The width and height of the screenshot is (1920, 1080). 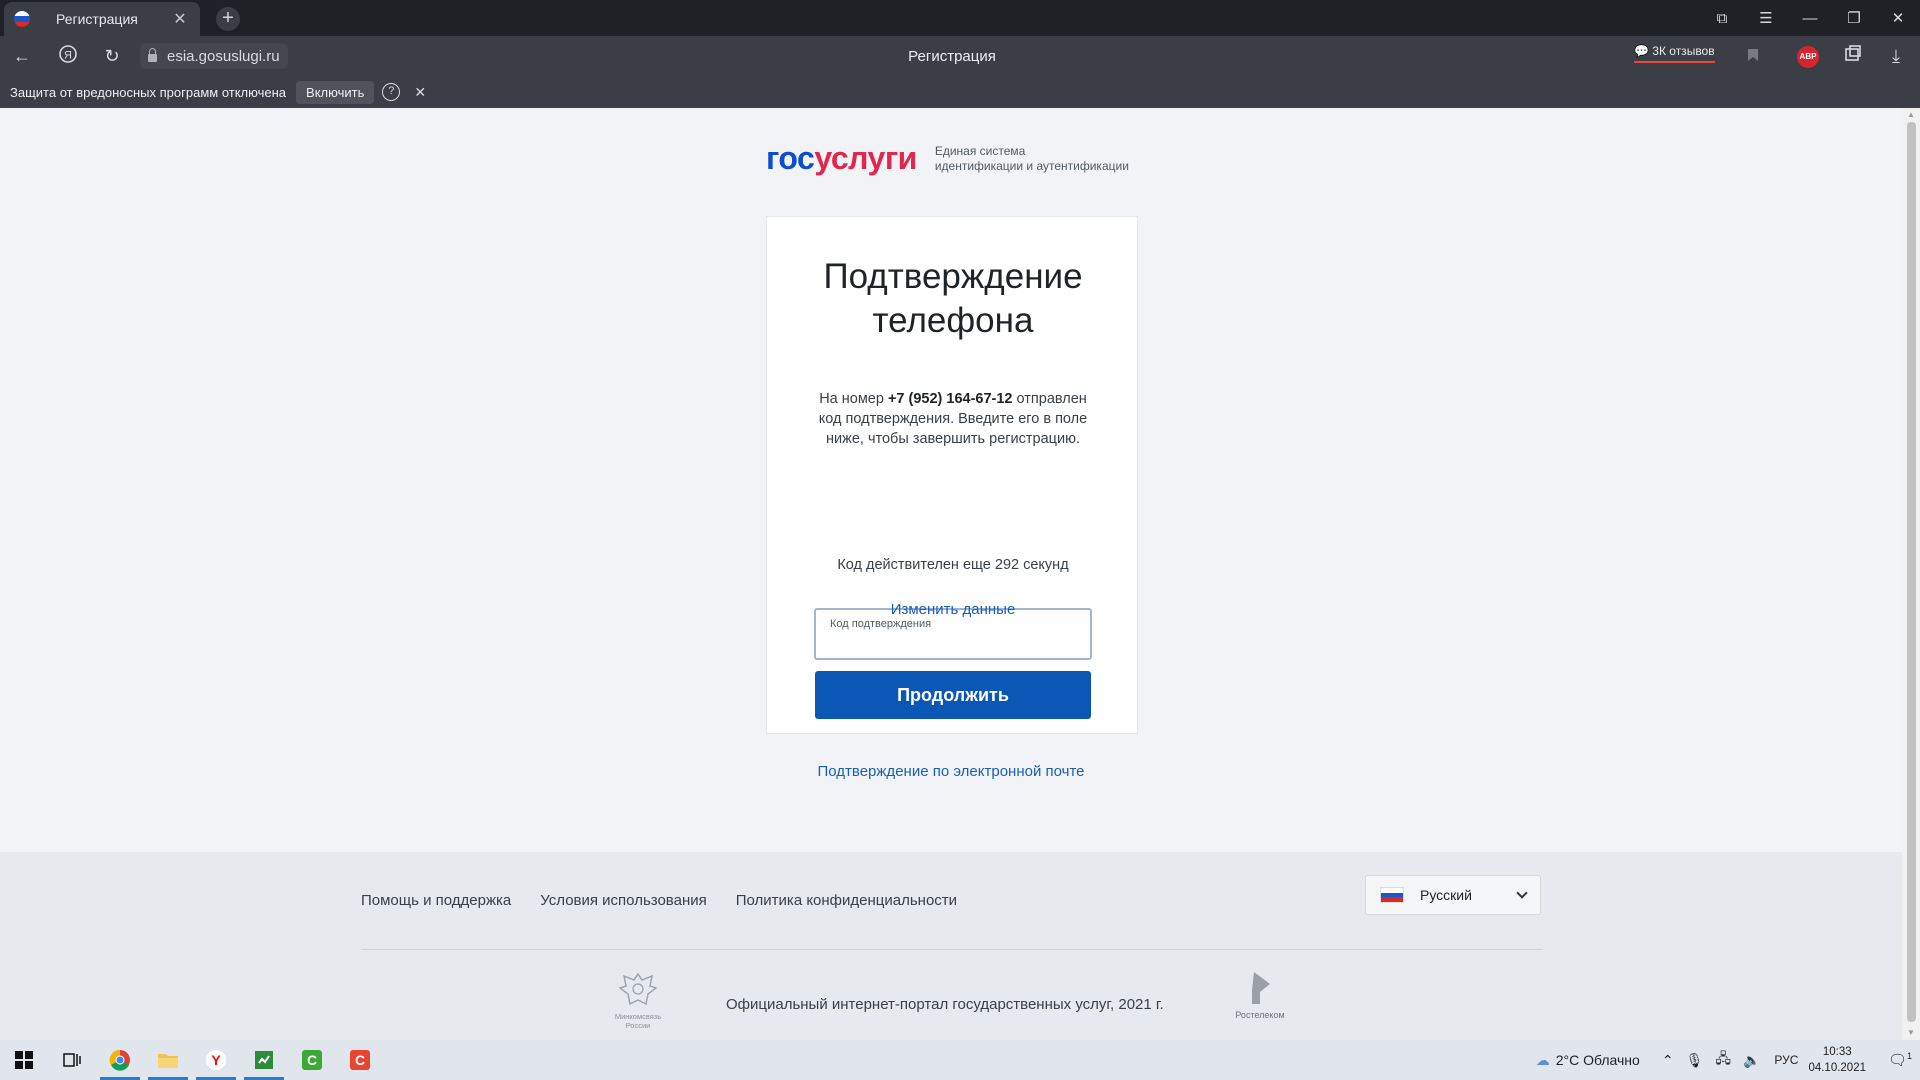 I want to click on footer-link-privacy: Политика конфиденциальности, so click(x=846, y=900).